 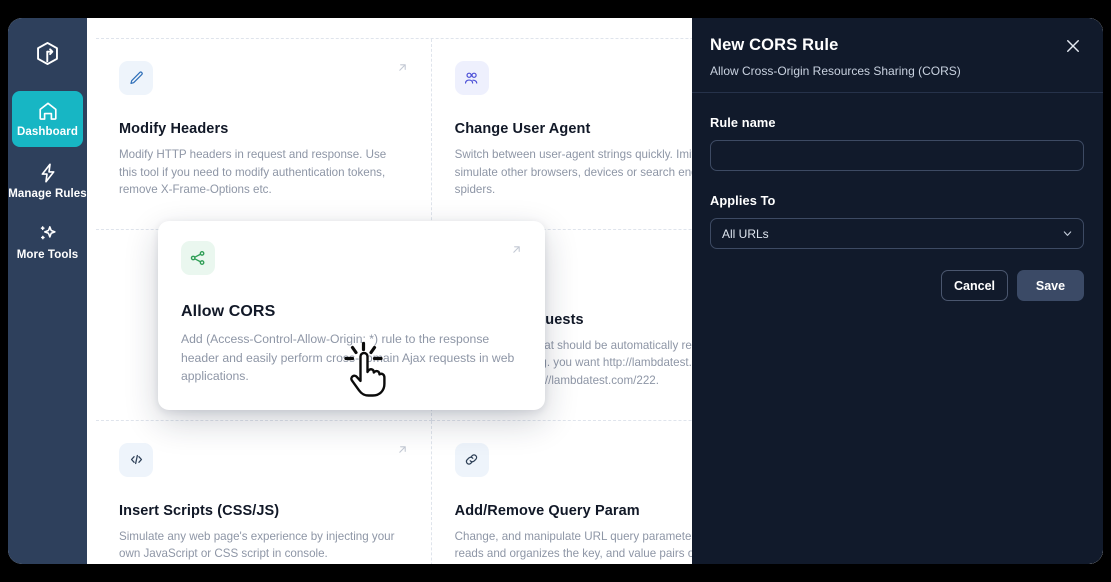 What do you see at coordinates (1073, 46) in the screenshot?
I see `close-icon` at bounding box center [1073, 46].